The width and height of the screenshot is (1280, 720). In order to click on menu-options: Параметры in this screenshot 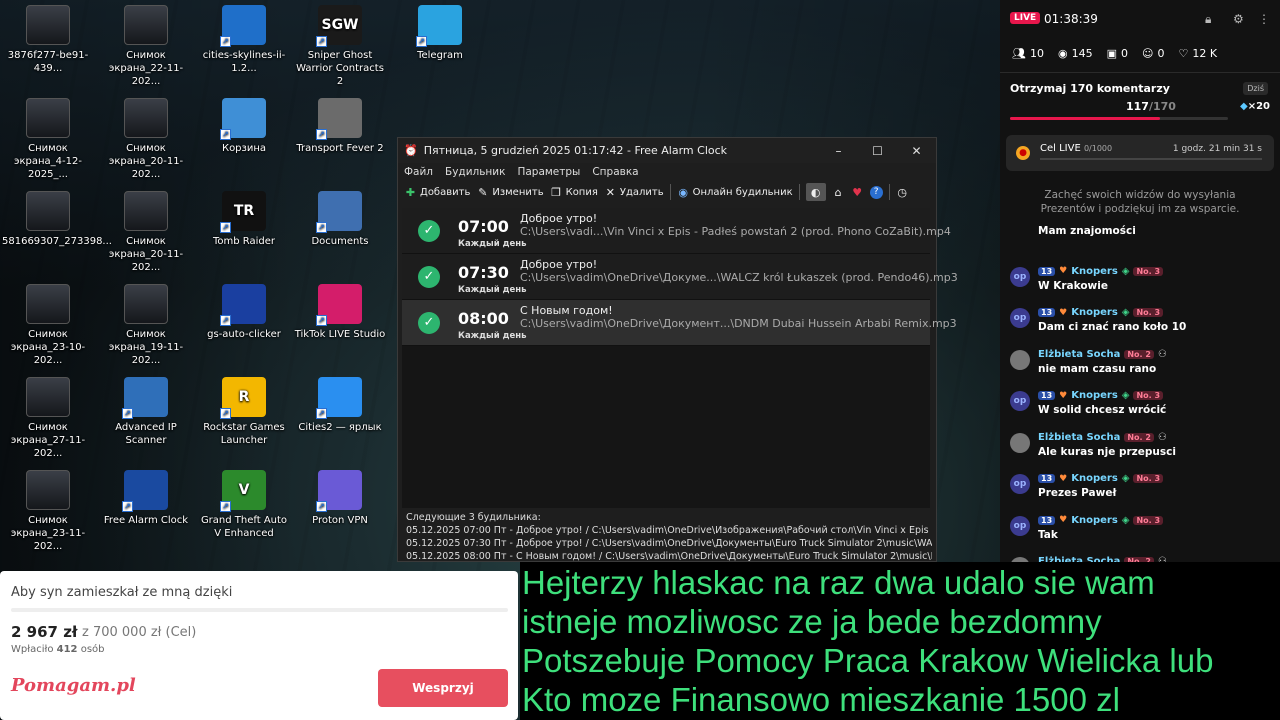, I will do `click(548, 172)`.